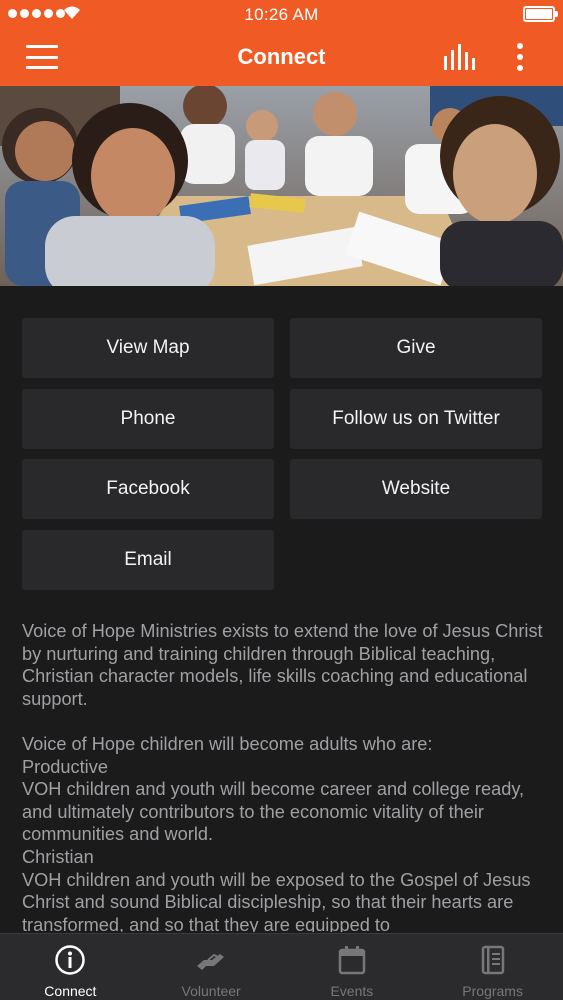  I want to click on tab-label: Programs, so click(492, 991).